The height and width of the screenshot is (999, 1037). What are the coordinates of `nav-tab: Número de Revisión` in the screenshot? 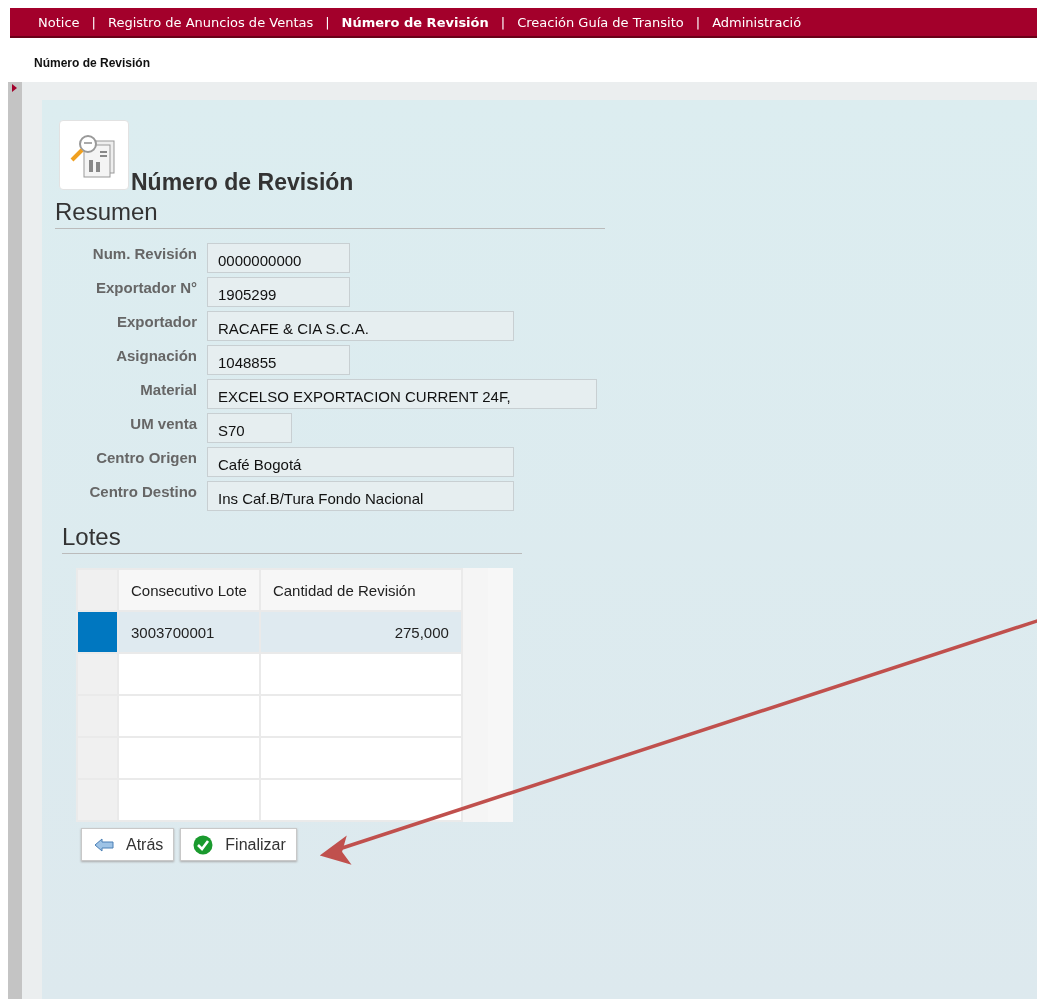 It's located at (415, 22).